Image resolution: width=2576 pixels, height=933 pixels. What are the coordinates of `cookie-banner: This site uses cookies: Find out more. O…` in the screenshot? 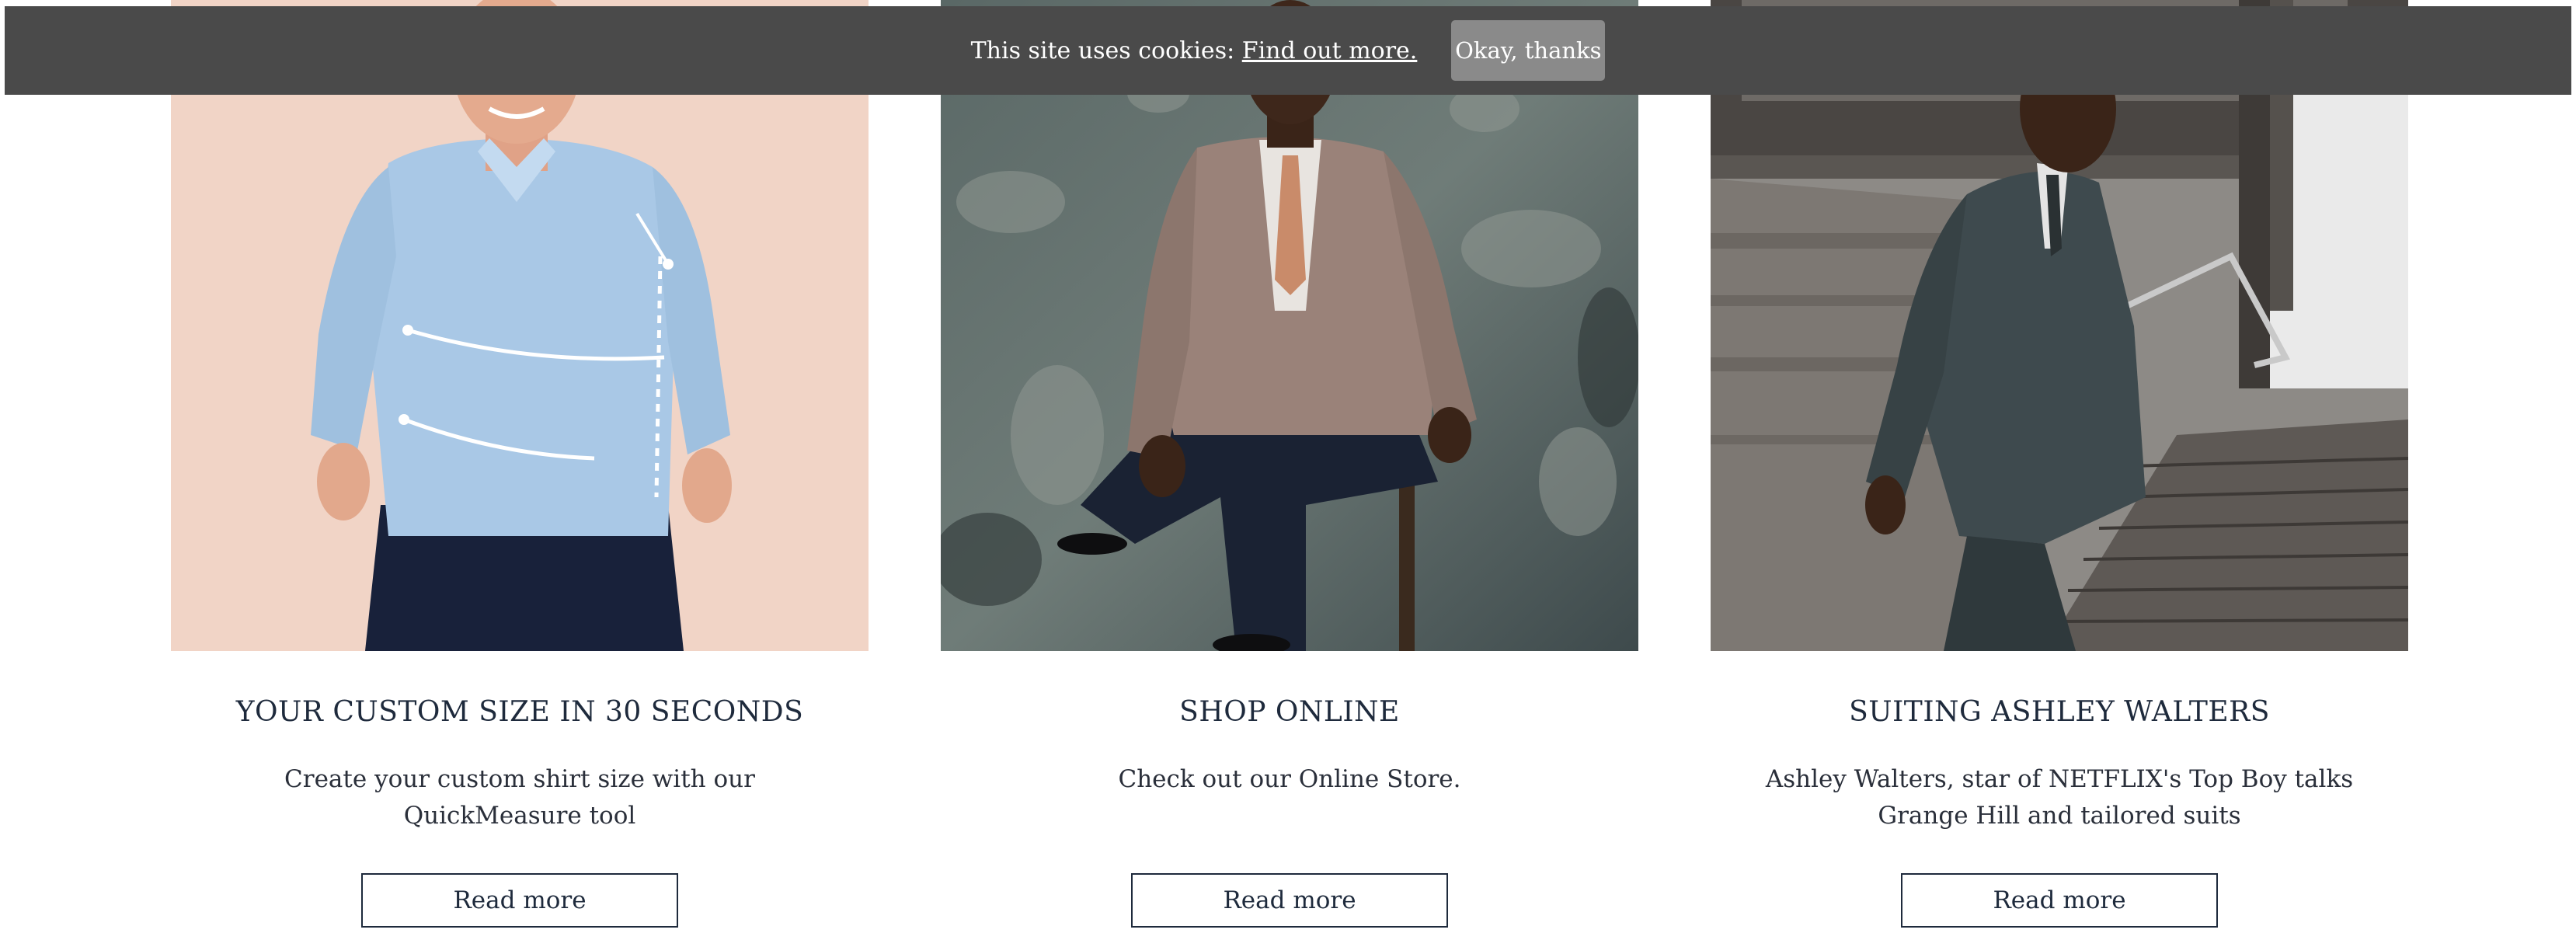 It's located at (1288, 51).